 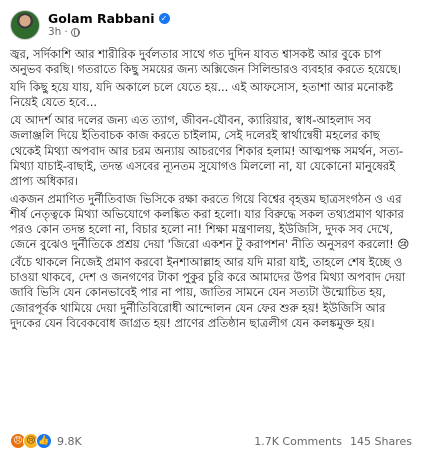 I want to click on engagement-stats: 1.7K Comments 145 Shares, so click(x=333, y=441).